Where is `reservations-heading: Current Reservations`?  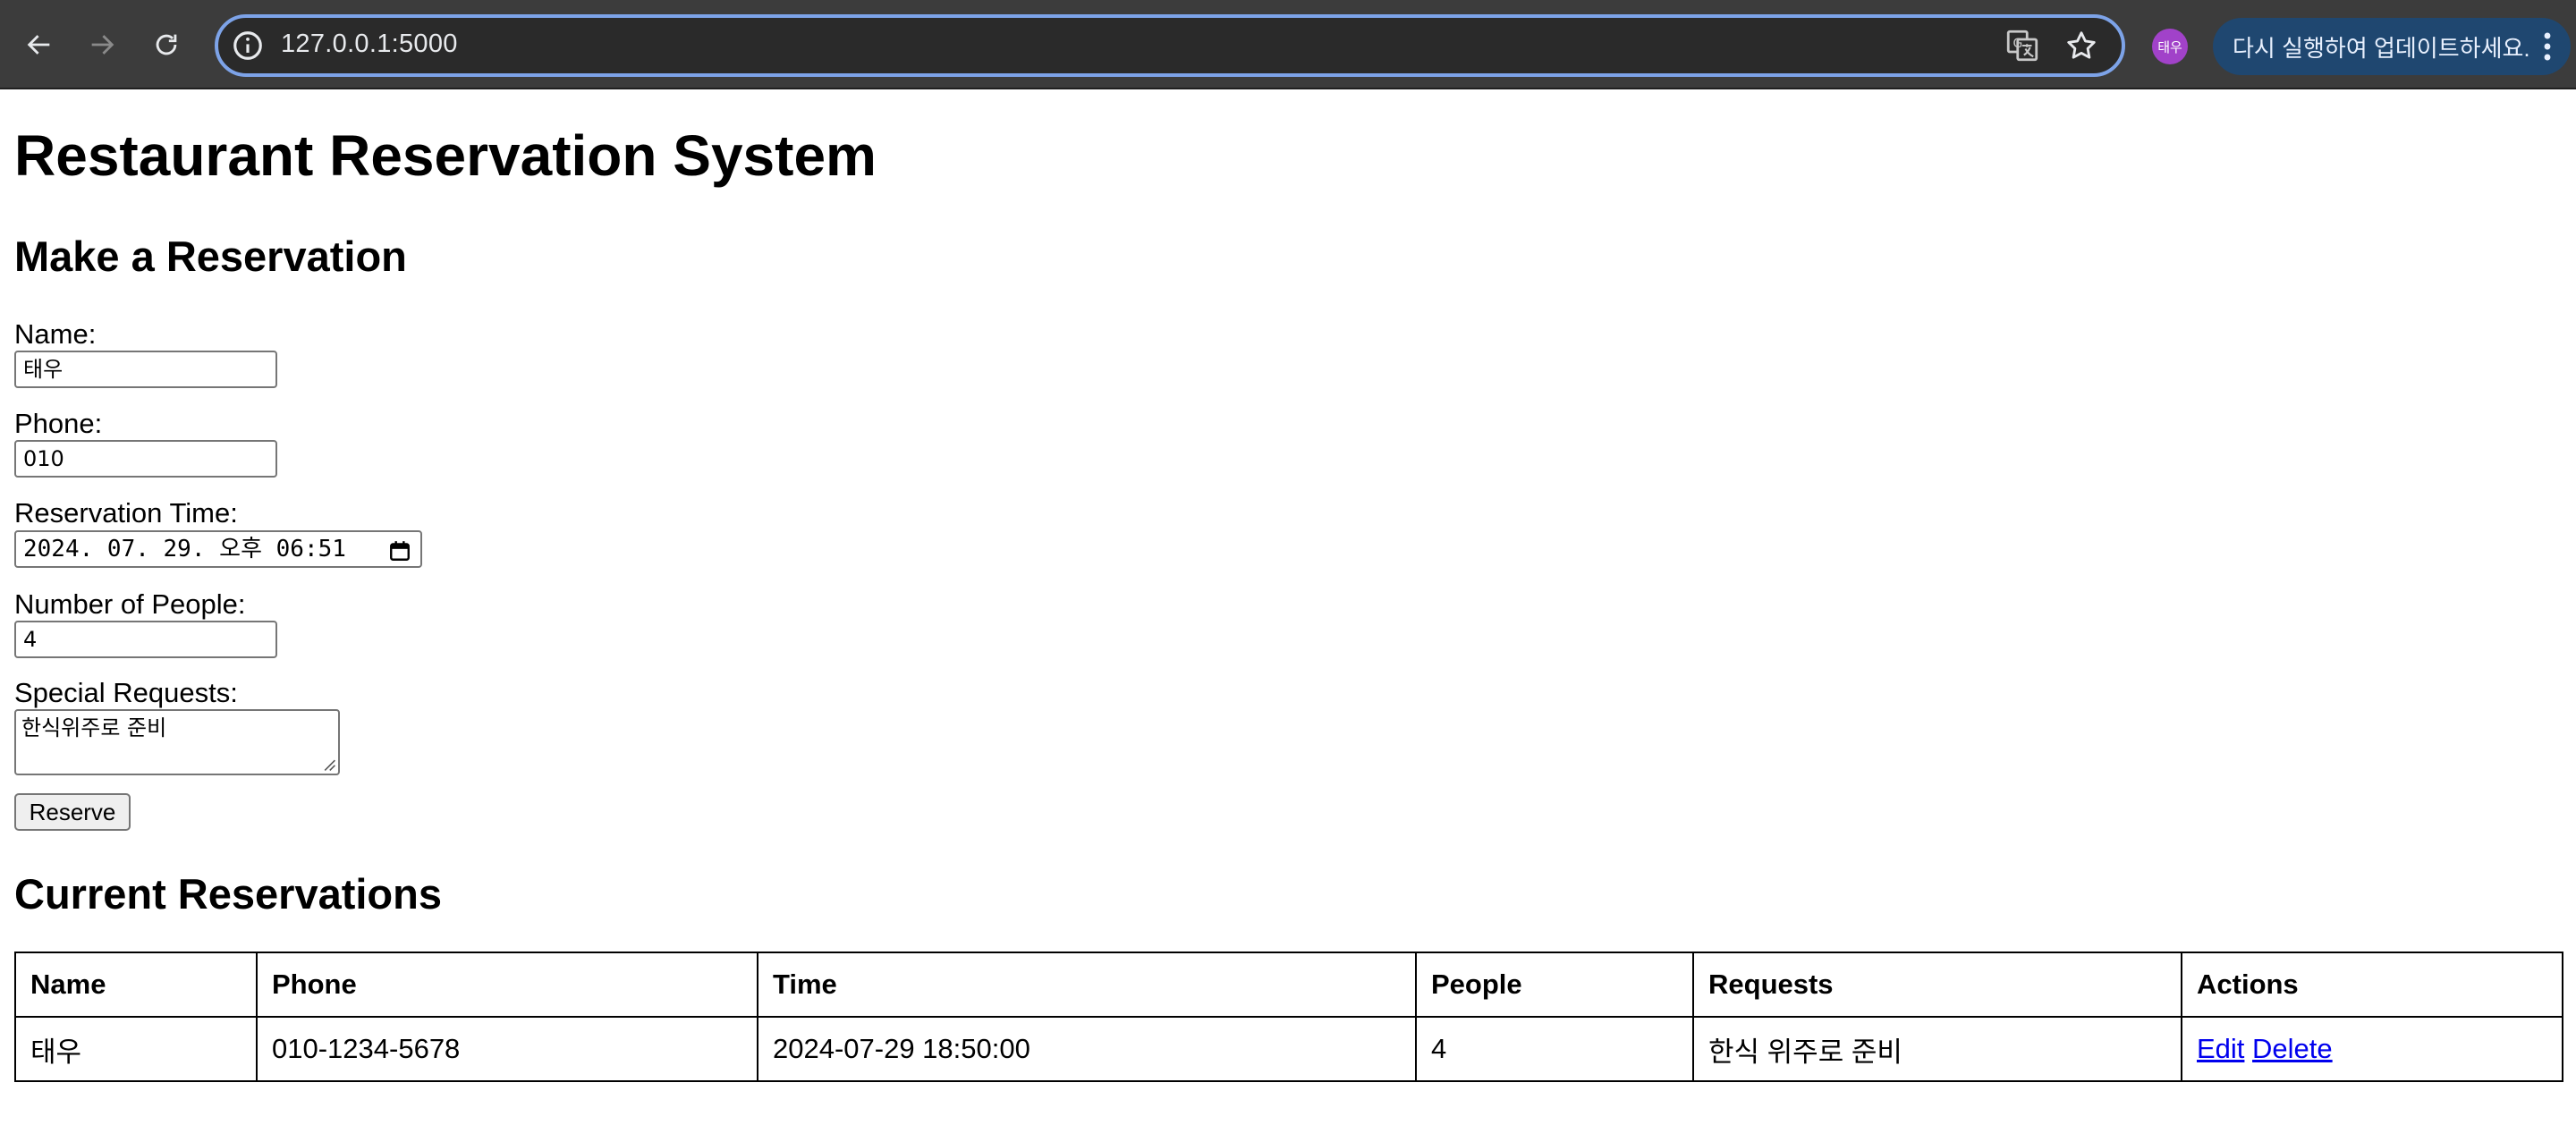 reservations-heading: Current Reservations is located at coordinates (228, 894).